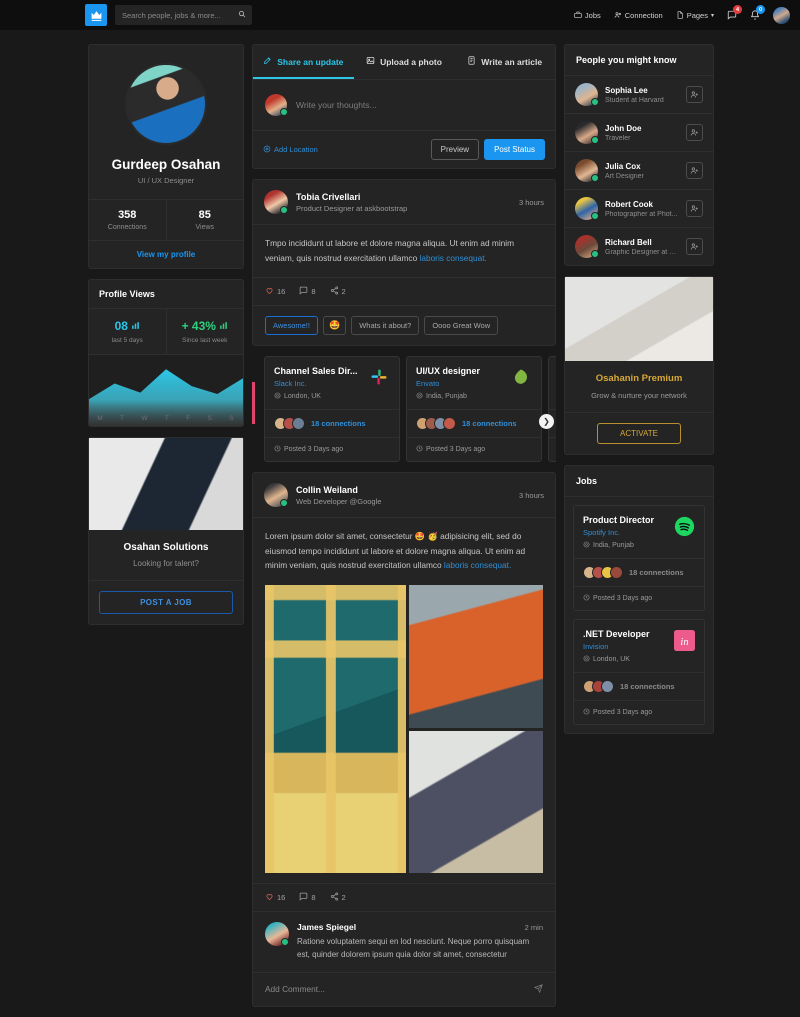  Describe the element at coordinates (639, 378) in the screenshot. I see `premium-title: Osahanin Premium` at that location.